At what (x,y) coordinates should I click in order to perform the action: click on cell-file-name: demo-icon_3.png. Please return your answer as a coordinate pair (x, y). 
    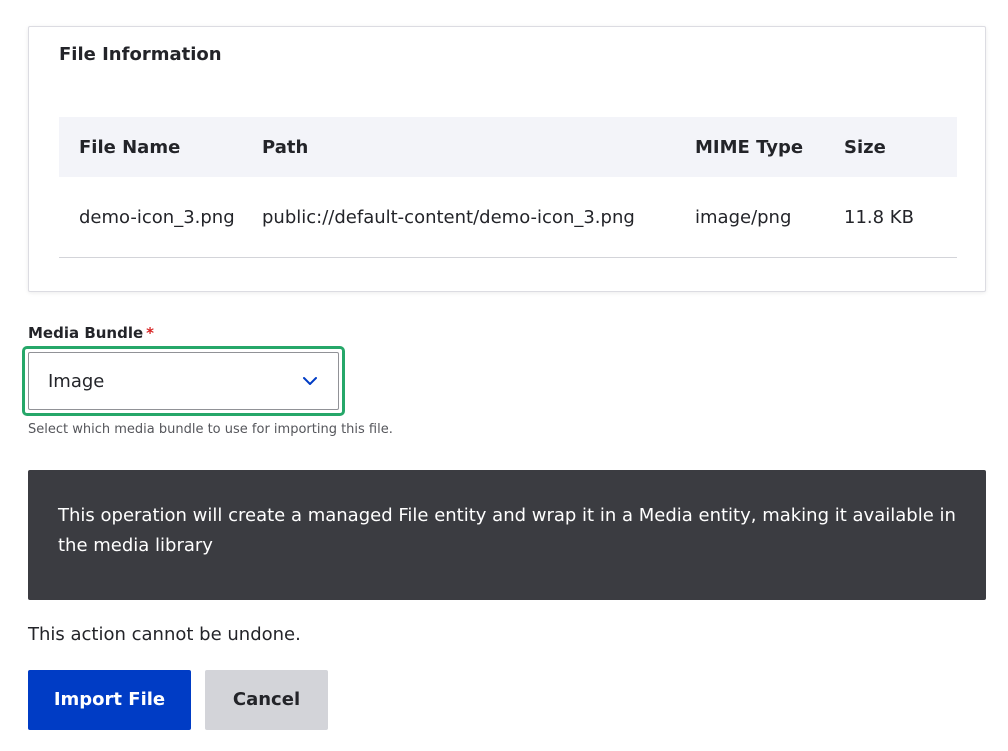
    Looking at the image, I should click on (160, 217).